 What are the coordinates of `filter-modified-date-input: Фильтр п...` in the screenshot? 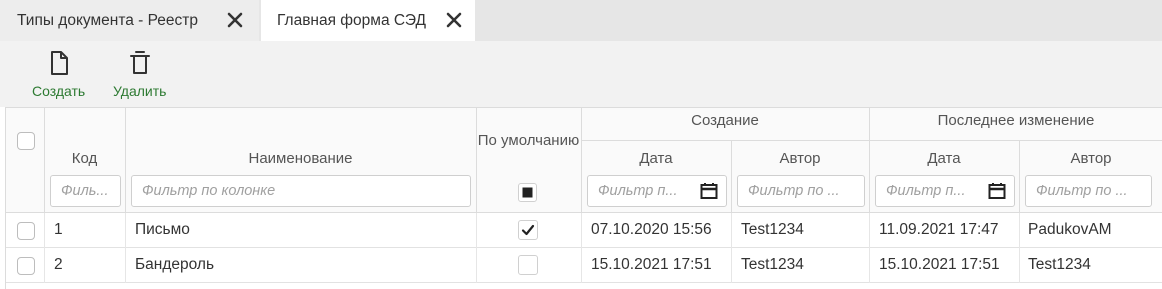 It's located at (945, 191).